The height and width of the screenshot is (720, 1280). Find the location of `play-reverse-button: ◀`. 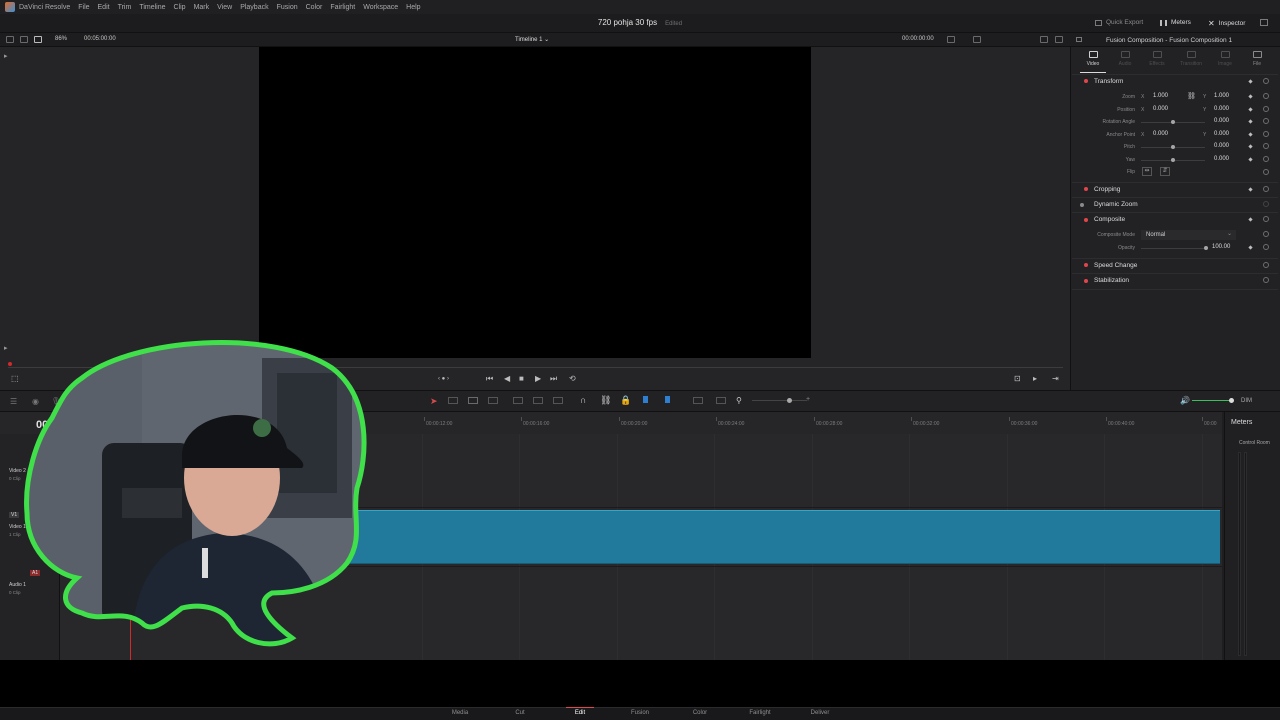

play-reverse-button: ◀ is located at coordinates (507, 379).